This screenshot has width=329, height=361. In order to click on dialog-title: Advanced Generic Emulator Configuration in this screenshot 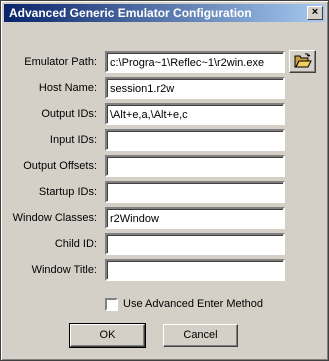, I will do `click(130, 13)`.